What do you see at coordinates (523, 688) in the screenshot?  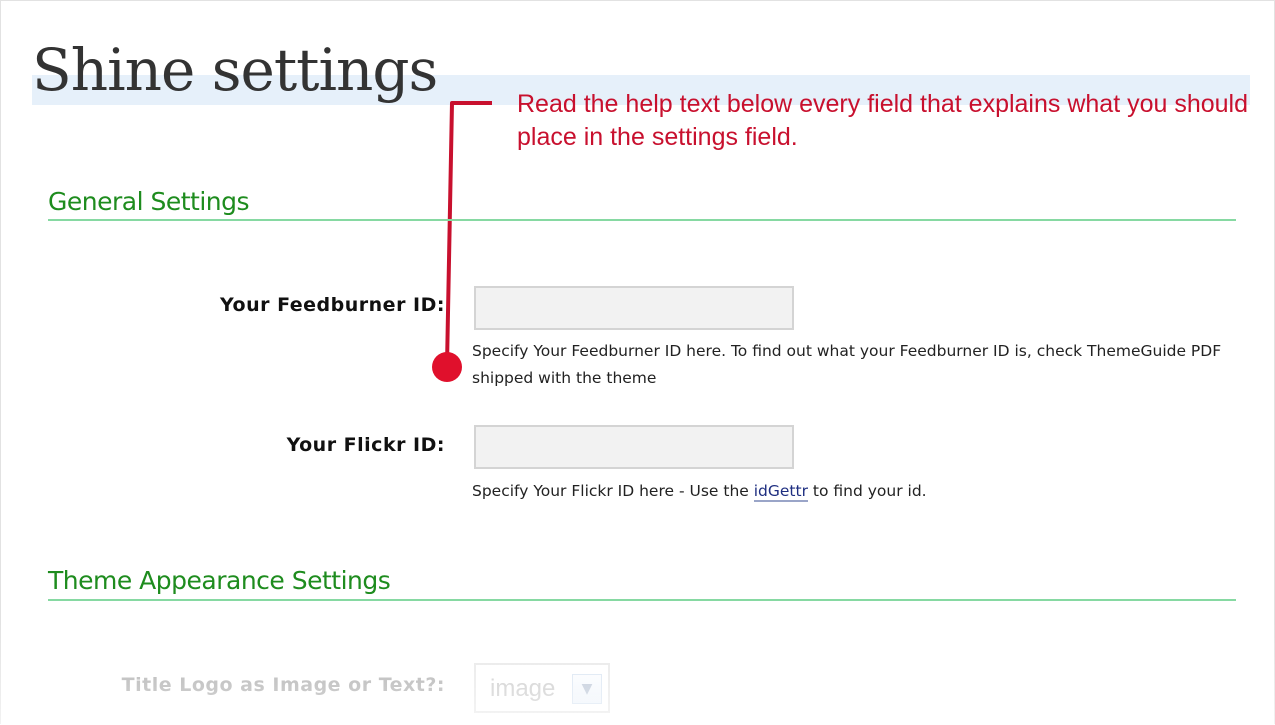 I see `title-logo-selected-value: image` at bounding box center [523, 688].